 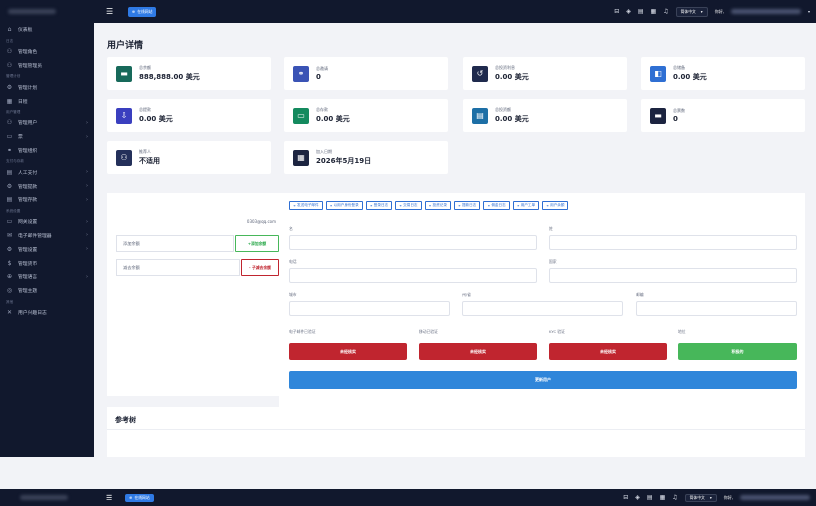 I want to click on referrer-icon: ⚇, so click(x=124, y=157).